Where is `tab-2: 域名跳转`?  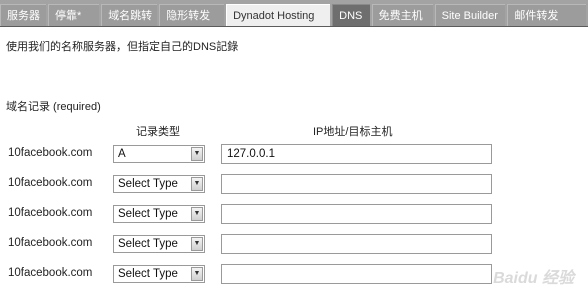 tab-2: 域名跳转 is located at coordinates (129, 15).